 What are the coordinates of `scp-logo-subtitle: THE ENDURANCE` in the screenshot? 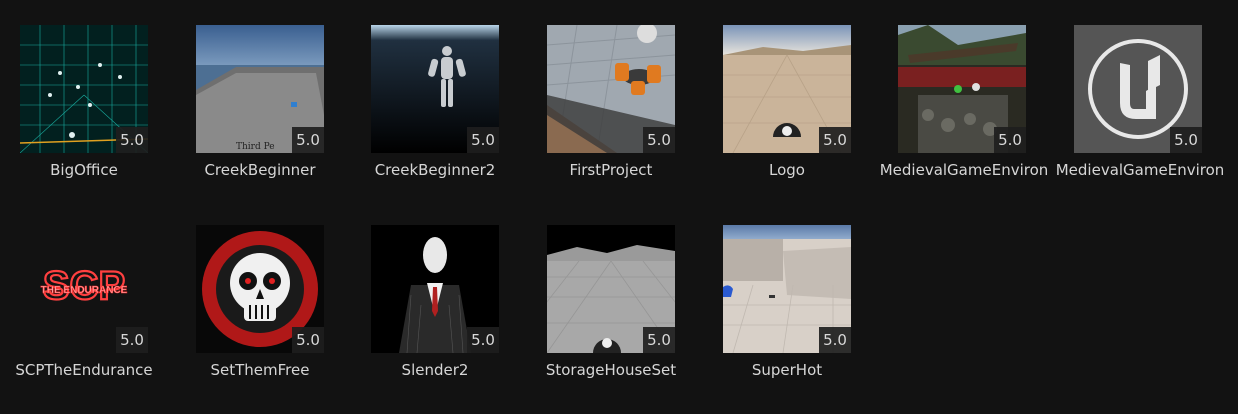 It's located at (84, 290).